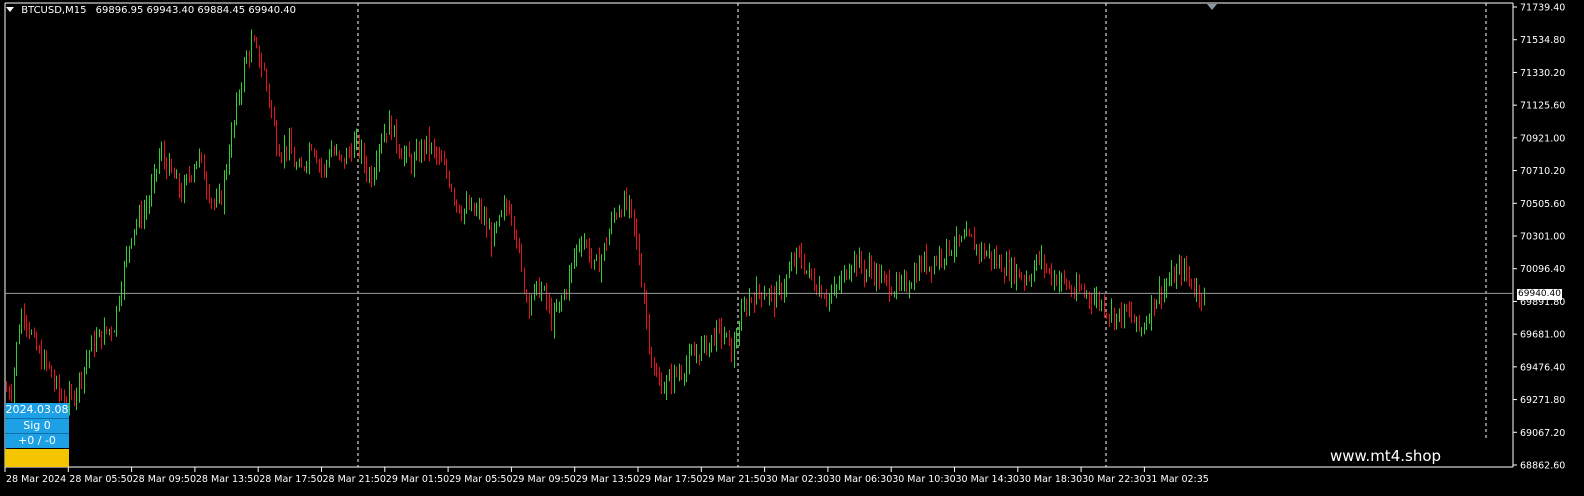 The height and width of the screenshot is (496, 1584). I want to click on price-tick-label: 70710.20, so click(1542, 171).